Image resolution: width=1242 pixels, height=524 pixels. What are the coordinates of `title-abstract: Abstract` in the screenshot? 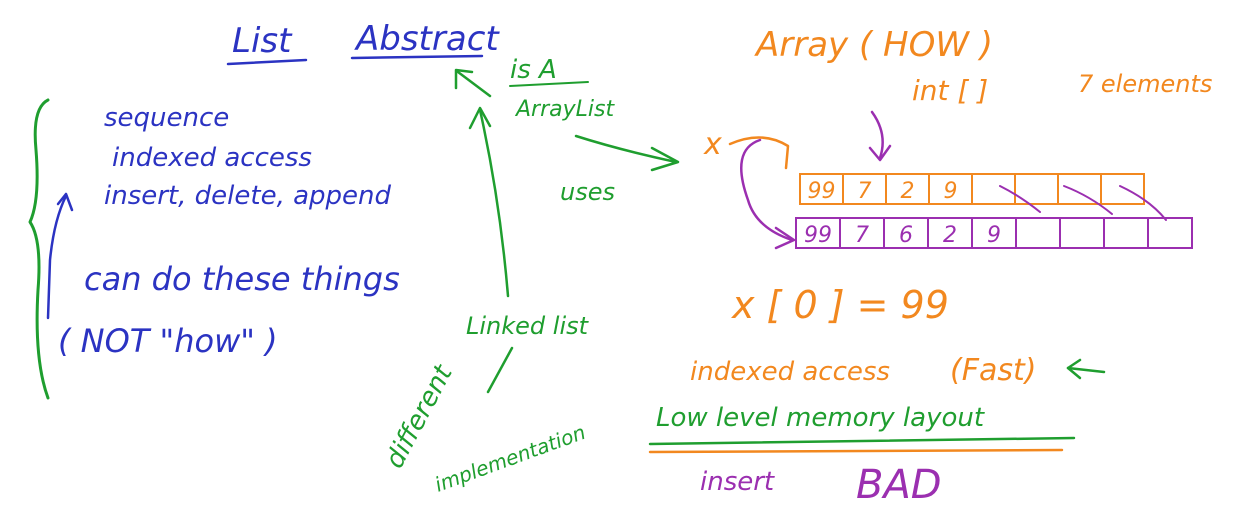 It's located at (427, 39).